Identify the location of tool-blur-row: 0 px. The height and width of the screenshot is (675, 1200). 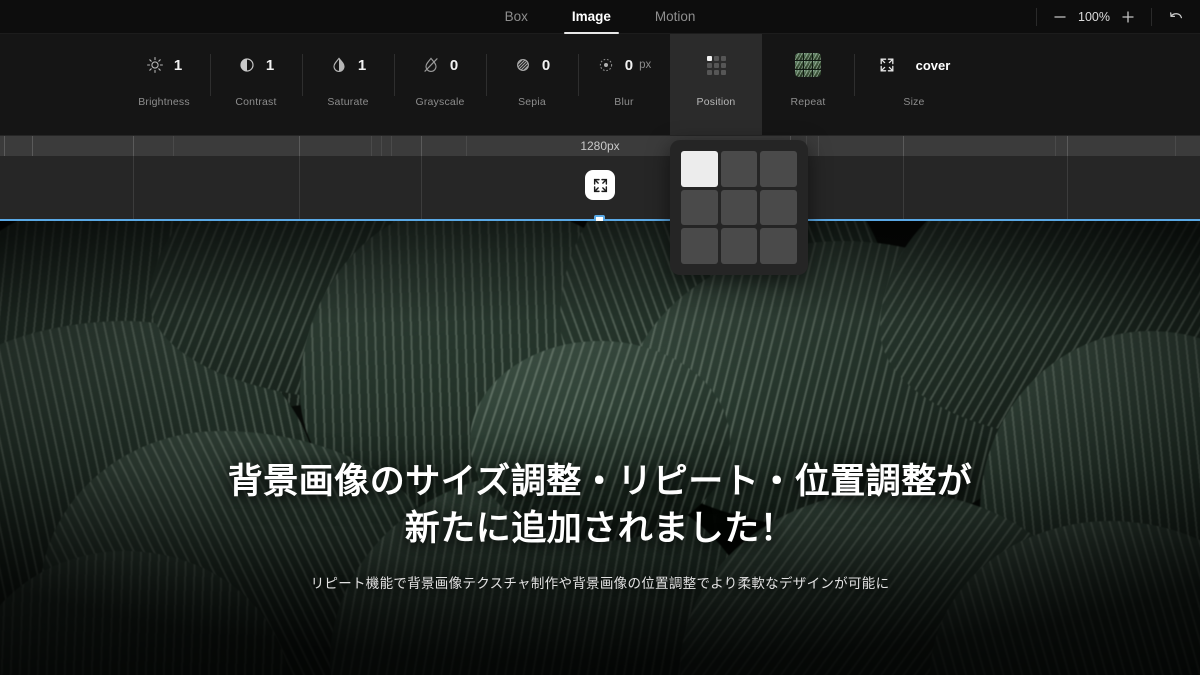
(624, 65).